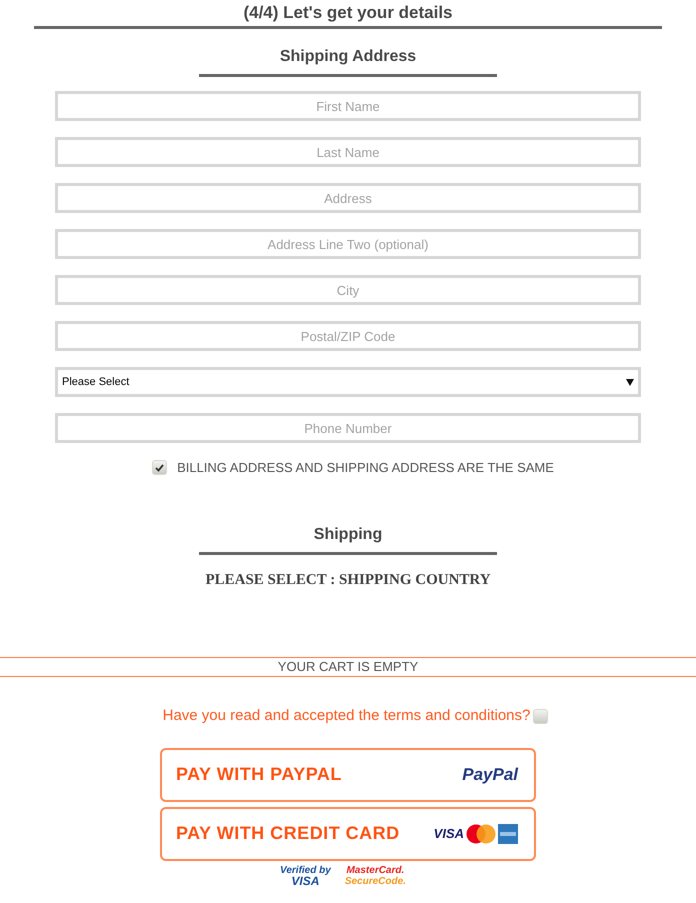 This screenshot has width=696, height=903. I want to click on verified-by-visa-logo: Verified by VISA, so click(305, 875).